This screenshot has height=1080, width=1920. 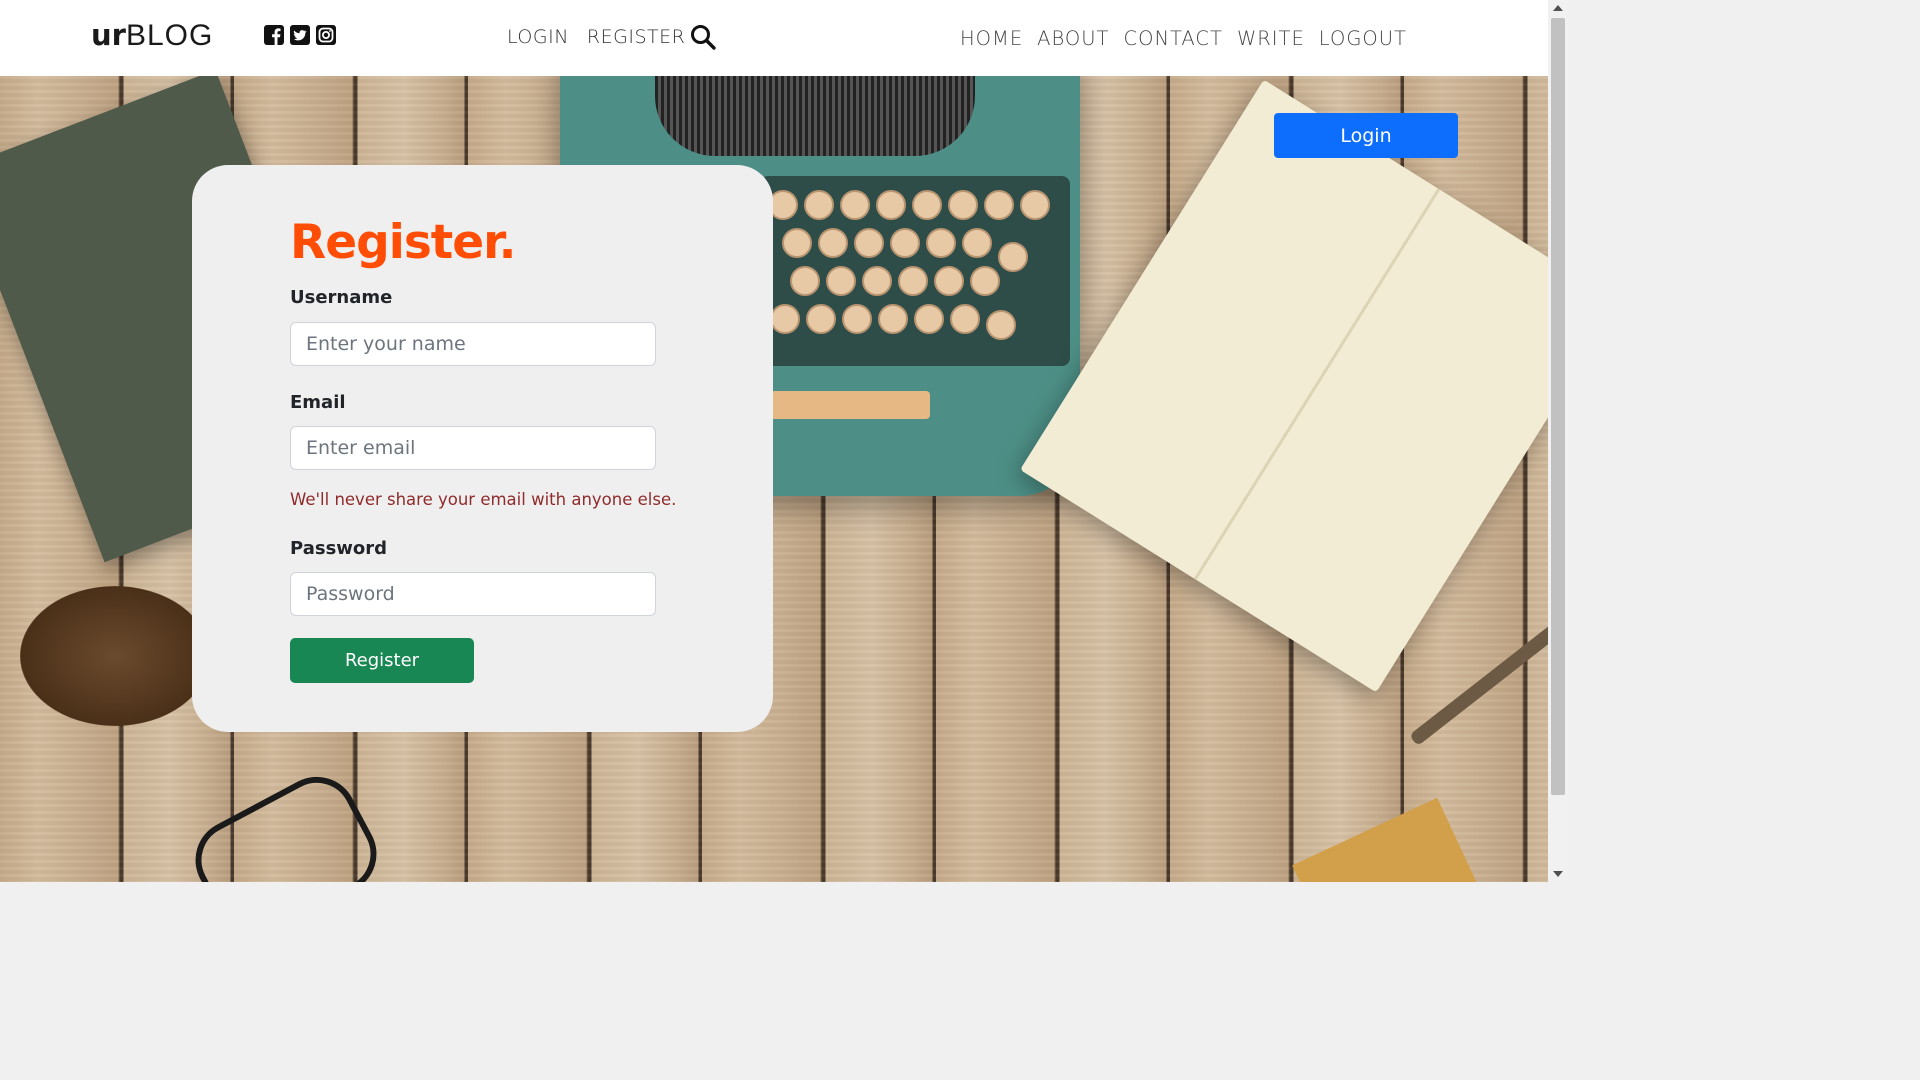 I want to click on nav-login-link: LOGIN, so click(x=538, y=37).